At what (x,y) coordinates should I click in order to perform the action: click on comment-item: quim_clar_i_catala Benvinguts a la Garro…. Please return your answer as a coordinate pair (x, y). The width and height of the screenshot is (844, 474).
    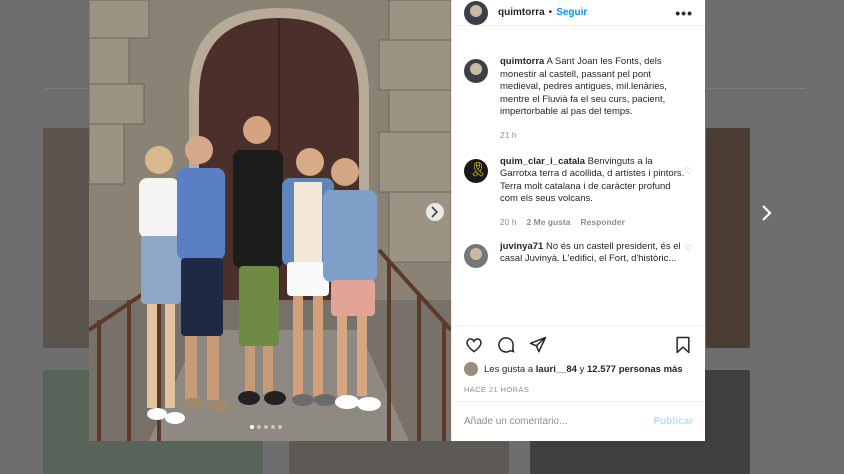
    Looking at the image, I should click on (578, 192).